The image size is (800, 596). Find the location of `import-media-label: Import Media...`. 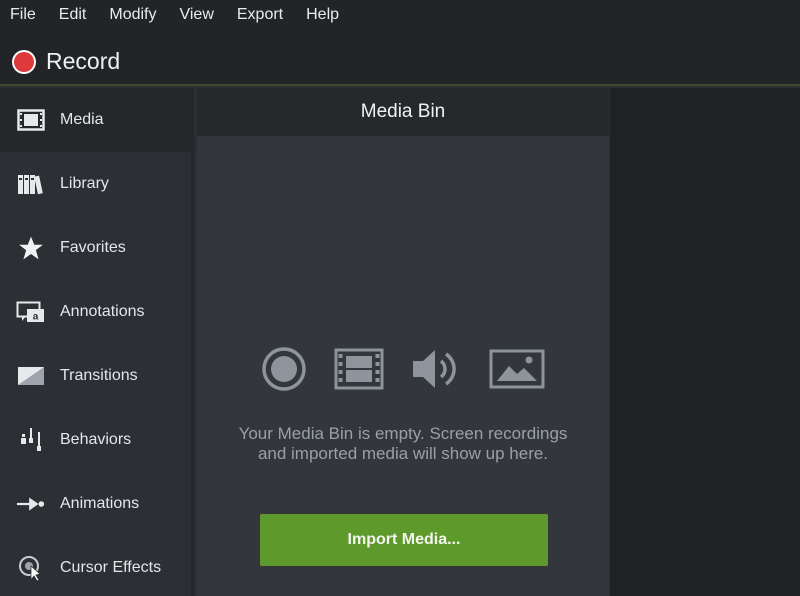

import-media-label: Import Media... is located at coordinates (404, 539).